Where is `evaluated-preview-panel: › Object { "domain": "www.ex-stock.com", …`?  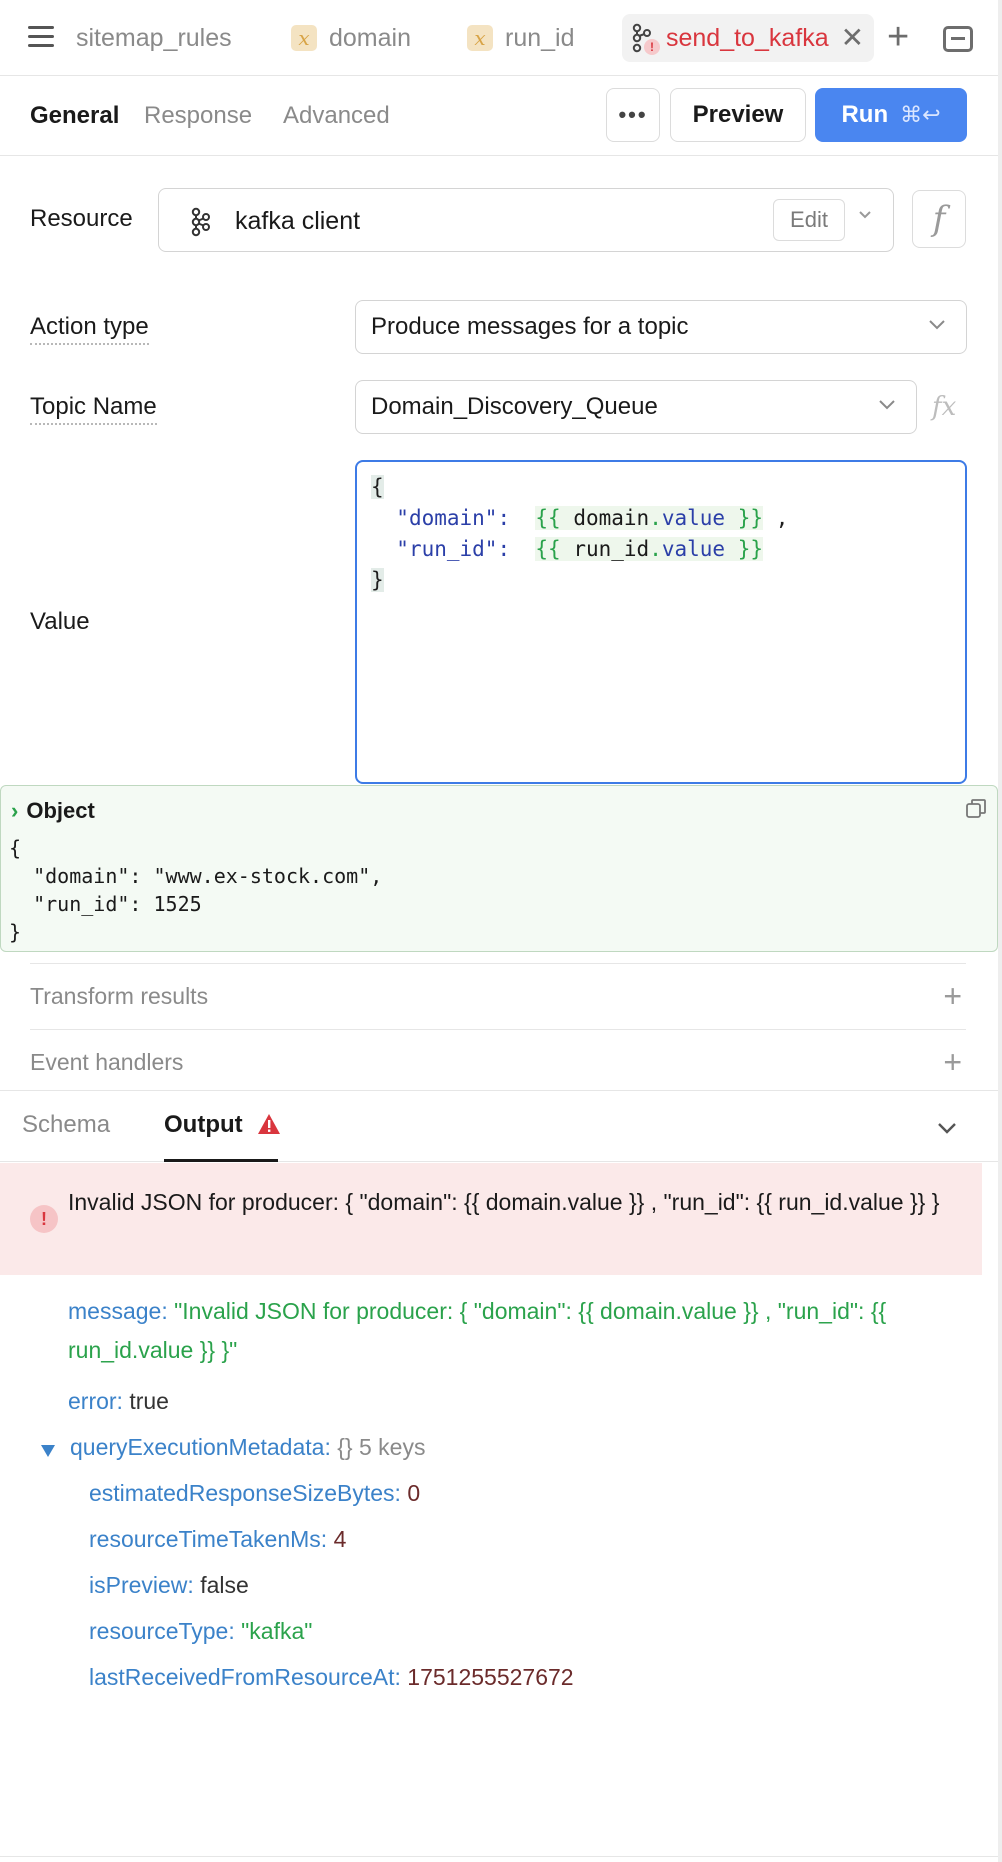 evaluated-preview-panel: › Object { "domain": "www.ex-stock.com", … is located at coordinates (499, 868).